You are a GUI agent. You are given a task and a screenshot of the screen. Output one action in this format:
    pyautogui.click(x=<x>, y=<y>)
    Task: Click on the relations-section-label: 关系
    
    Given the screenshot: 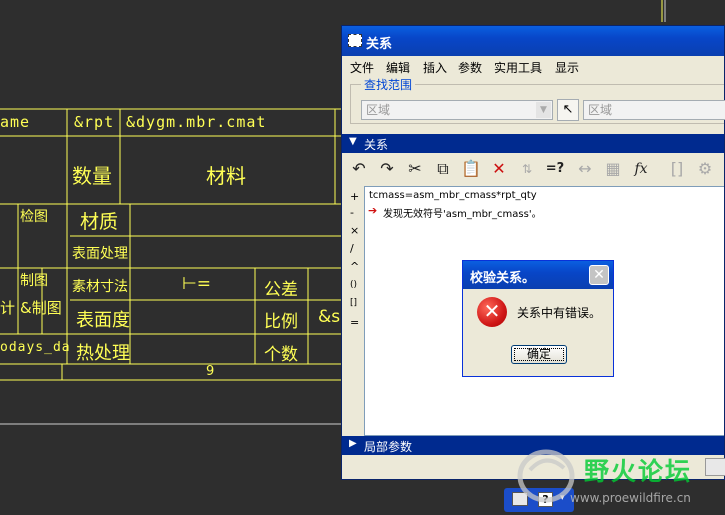 What is the action you would take?
    pyautogui.click(x=376, y=145)
    